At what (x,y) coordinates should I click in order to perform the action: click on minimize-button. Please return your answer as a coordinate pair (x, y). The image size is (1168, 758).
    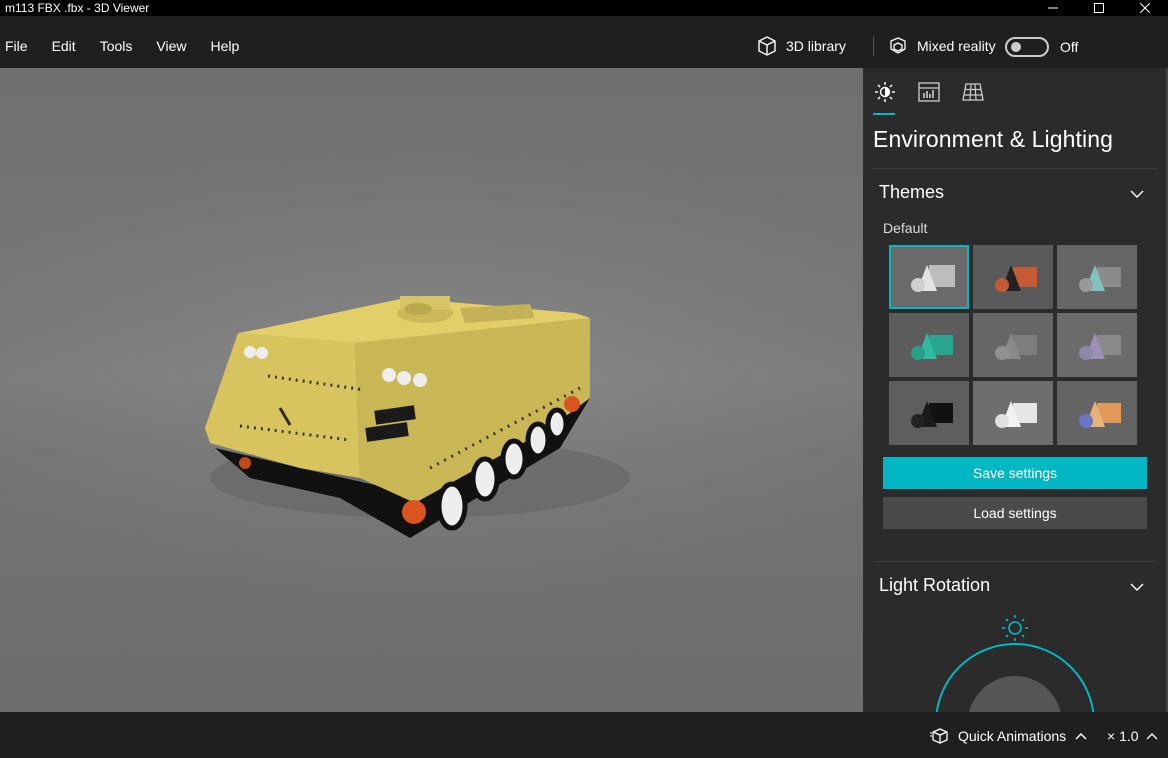
    Looking at the image, I should click on (1053, 8).